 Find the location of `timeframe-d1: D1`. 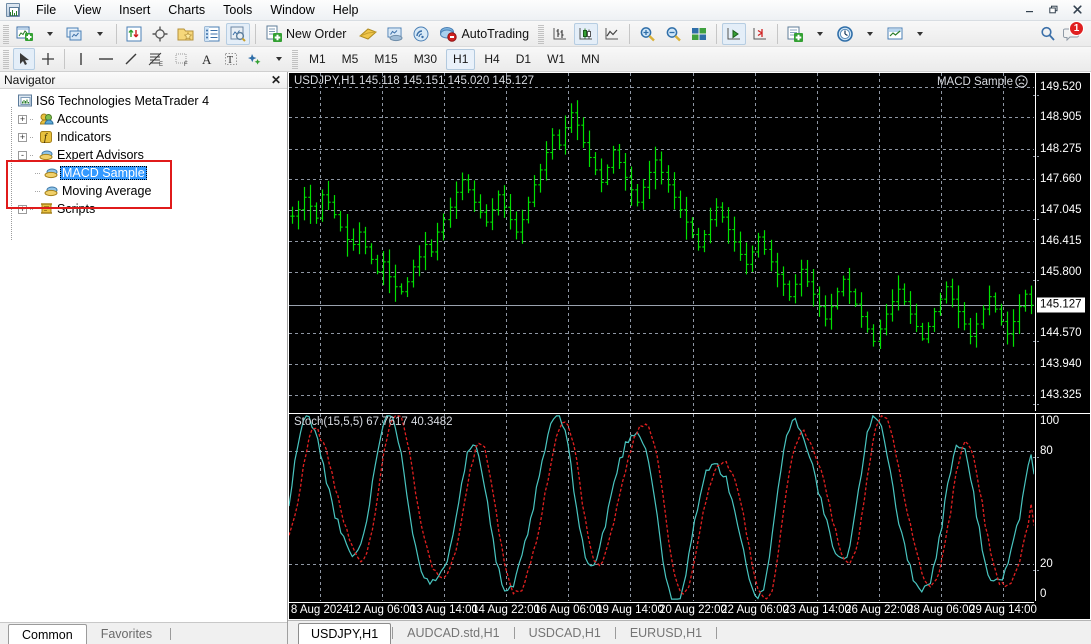

timeframe-d1: D1 is located at coordinates (523, 59).